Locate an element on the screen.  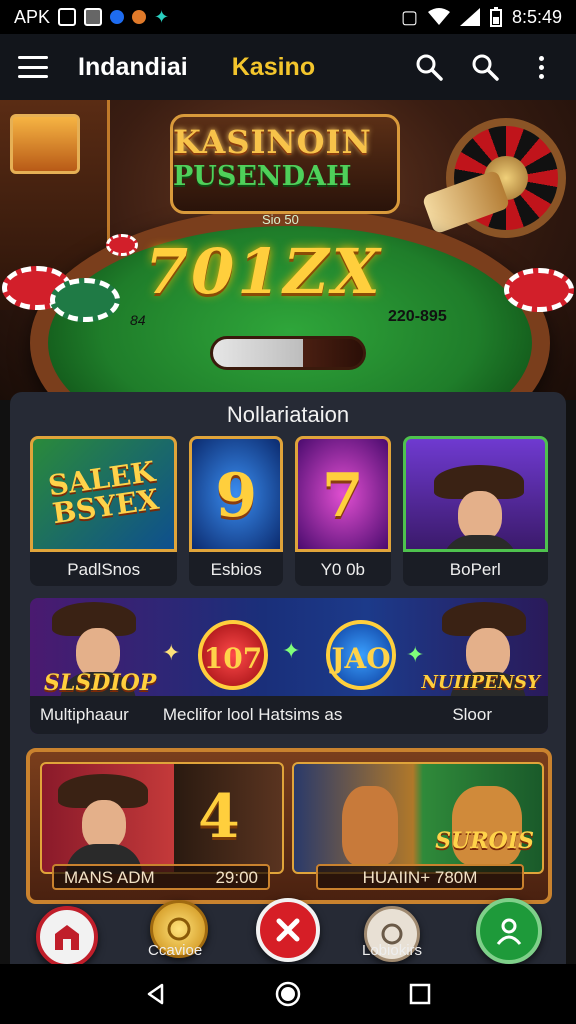
game-tile-label: BoPerl is located at coordinates (475, 569).